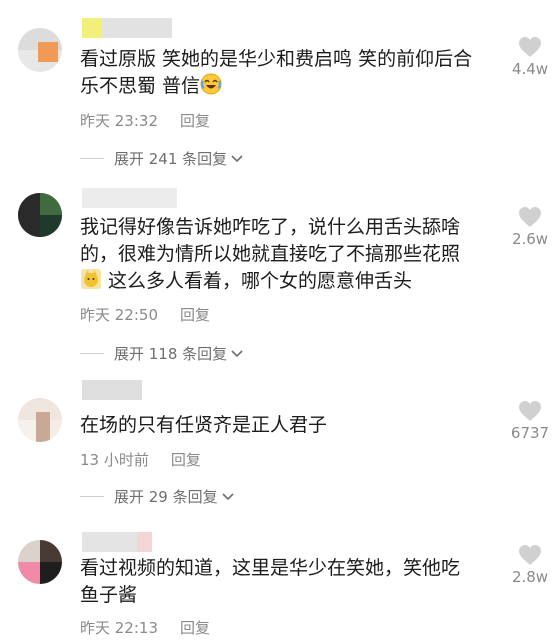  I want to click on like-button: 6737, so click(530, 421).